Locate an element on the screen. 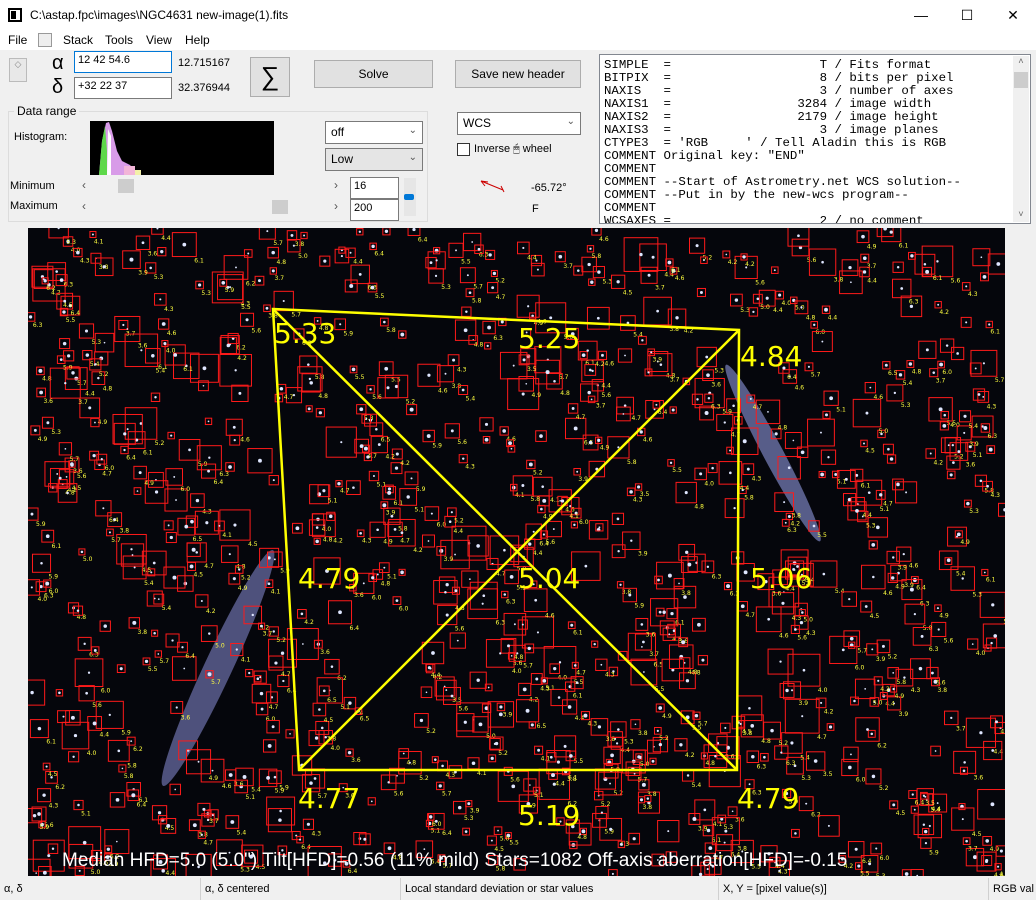  minimize-button: — is located at coordinates (921, 15).